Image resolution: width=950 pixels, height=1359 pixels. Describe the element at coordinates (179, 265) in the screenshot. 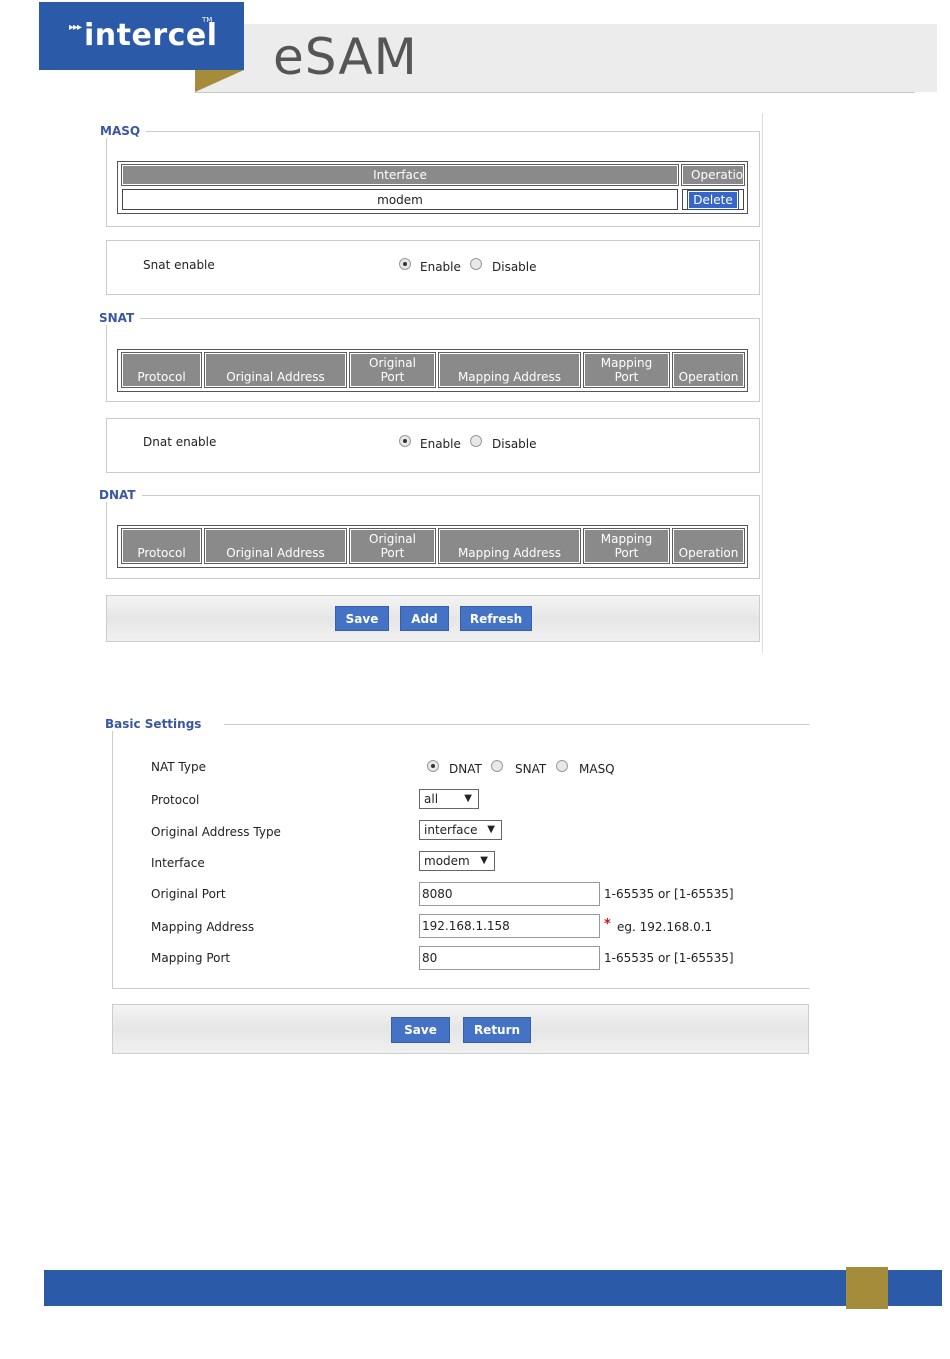

I see `snat-enable-label: Snat enable` at that location.